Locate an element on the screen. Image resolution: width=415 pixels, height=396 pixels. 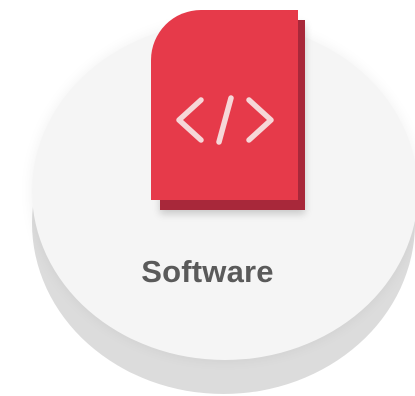
category-label: Software is located at coordinates (207, 271).